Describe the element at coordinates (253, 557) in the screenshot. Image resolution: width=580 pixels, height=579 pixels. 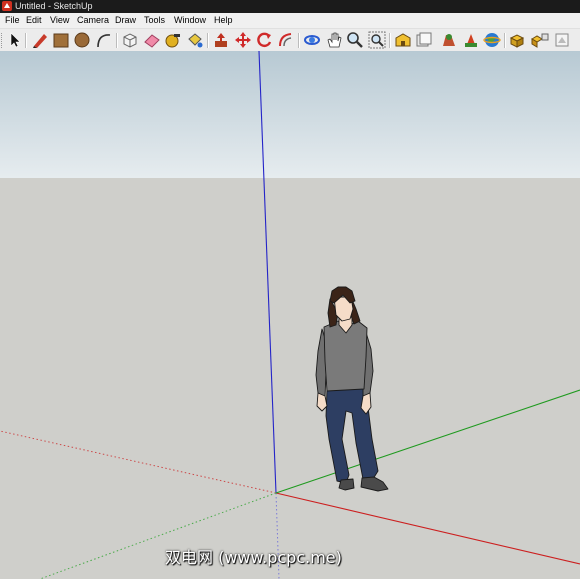
I see `watermark: 双电网 (www.pcpc.me)` at that location.